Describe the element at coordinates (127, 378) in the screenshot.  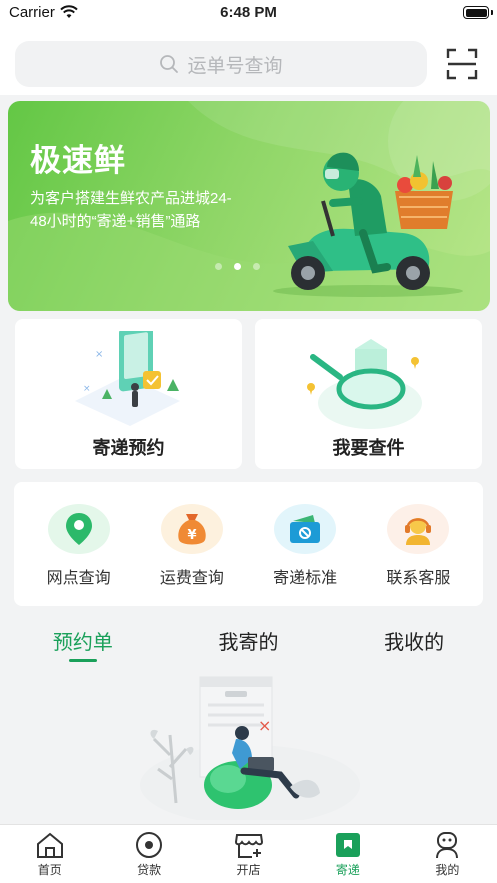
I see `phone-booking-illustration: × ×` at that location.